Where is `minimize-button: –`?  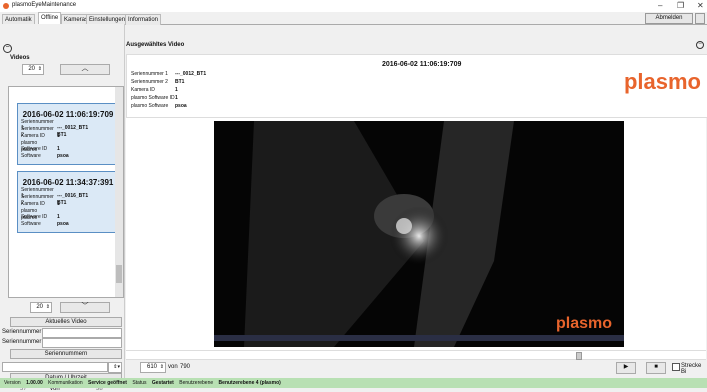 minimize-button: – is located at coordinates (660, 5).